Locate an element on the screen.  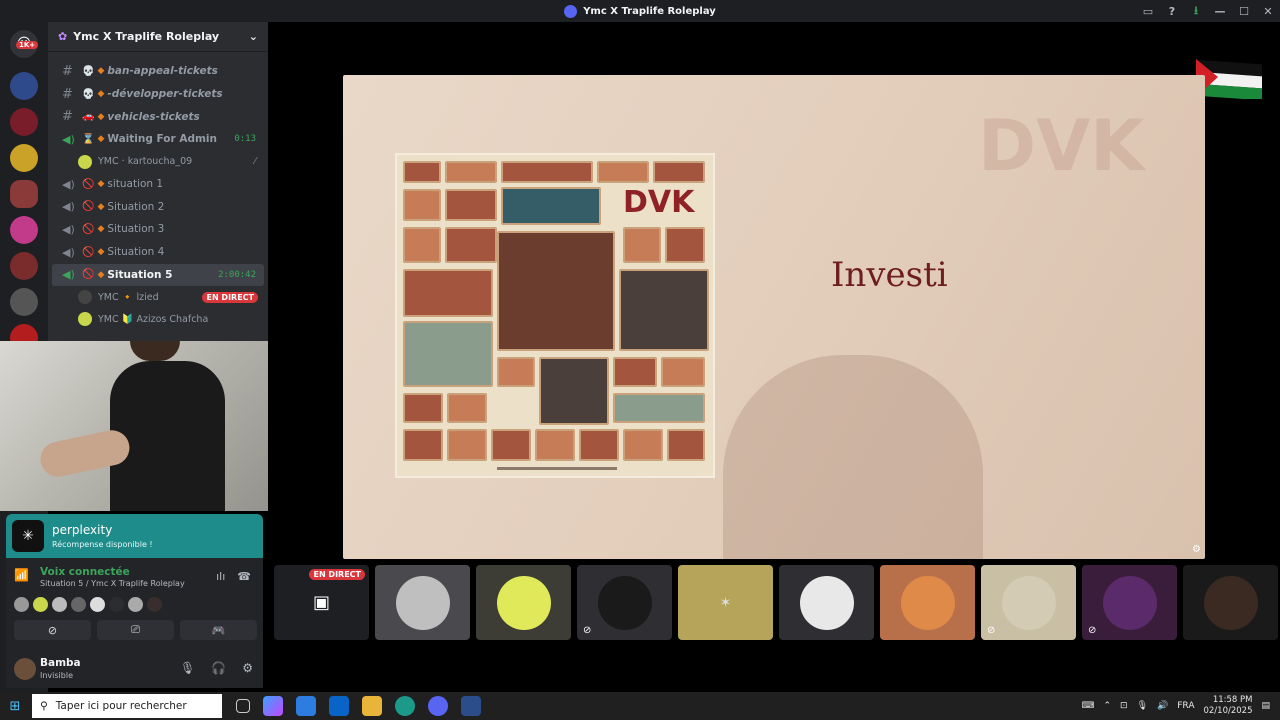
help-icon: ? is located at coordinates (1172, 11).